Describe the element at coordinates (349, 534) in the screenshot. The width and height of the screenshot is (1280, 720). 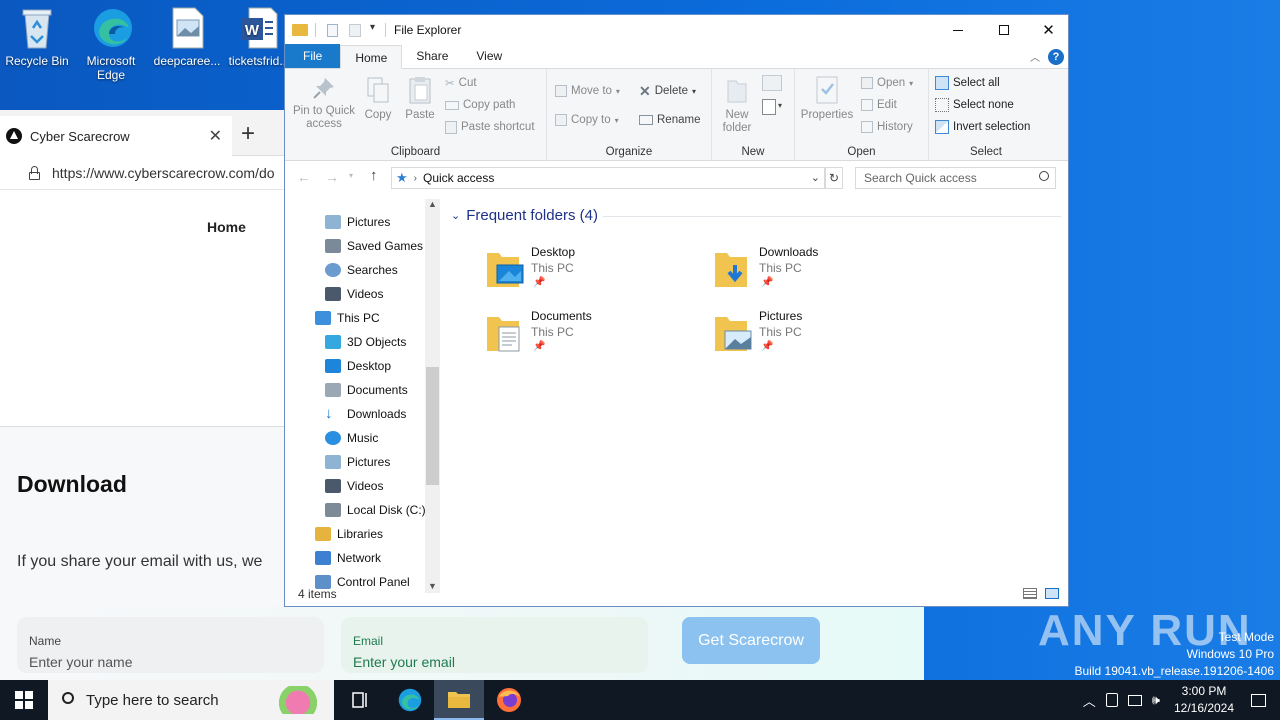
I see `nav-item-libraries: Libraries` at that location.